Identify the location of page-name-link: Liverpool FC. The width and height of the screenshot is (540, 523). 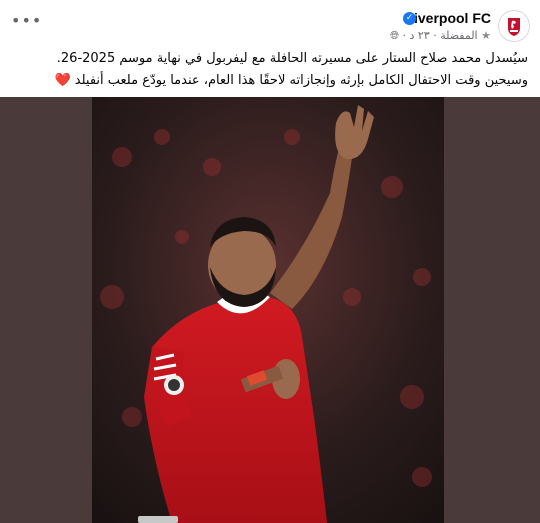
(448, 18).